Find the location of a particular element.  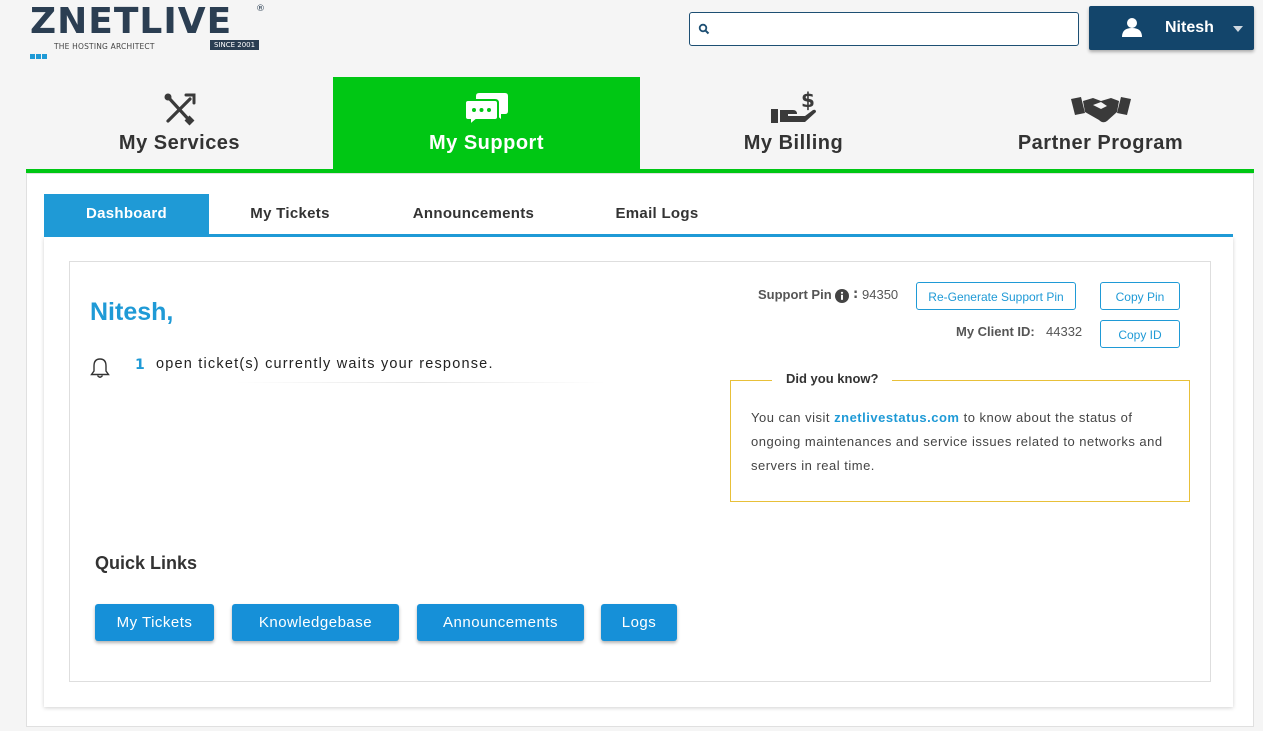

subtab-dashboard: Dashboard is located at coordinates (126, 214).